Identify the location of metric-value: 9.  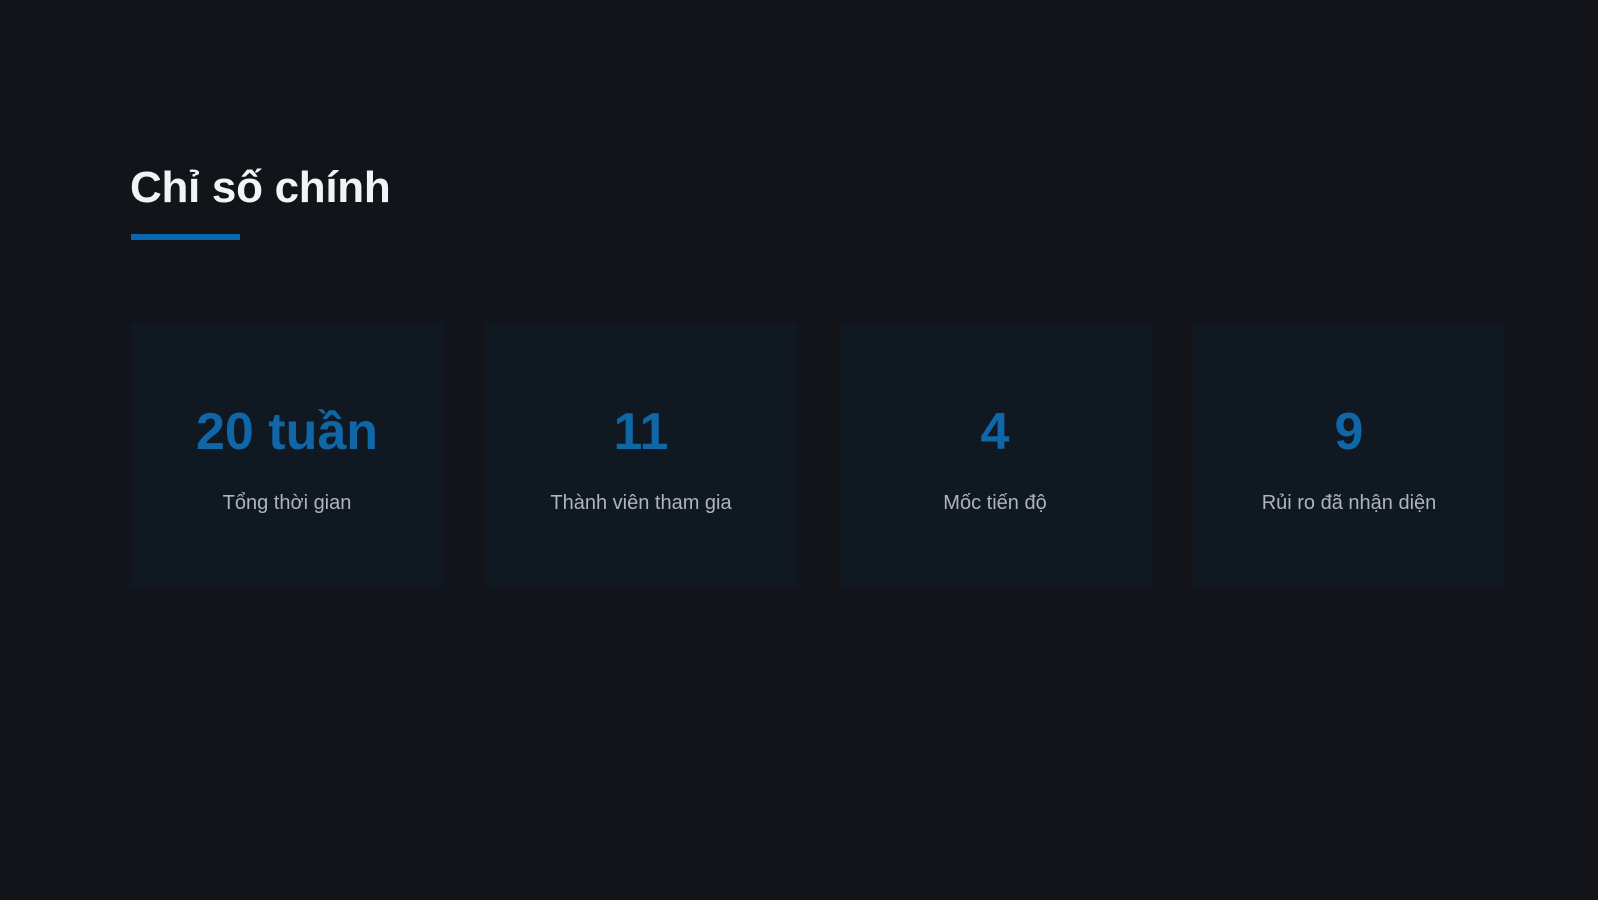
(1349, 432).